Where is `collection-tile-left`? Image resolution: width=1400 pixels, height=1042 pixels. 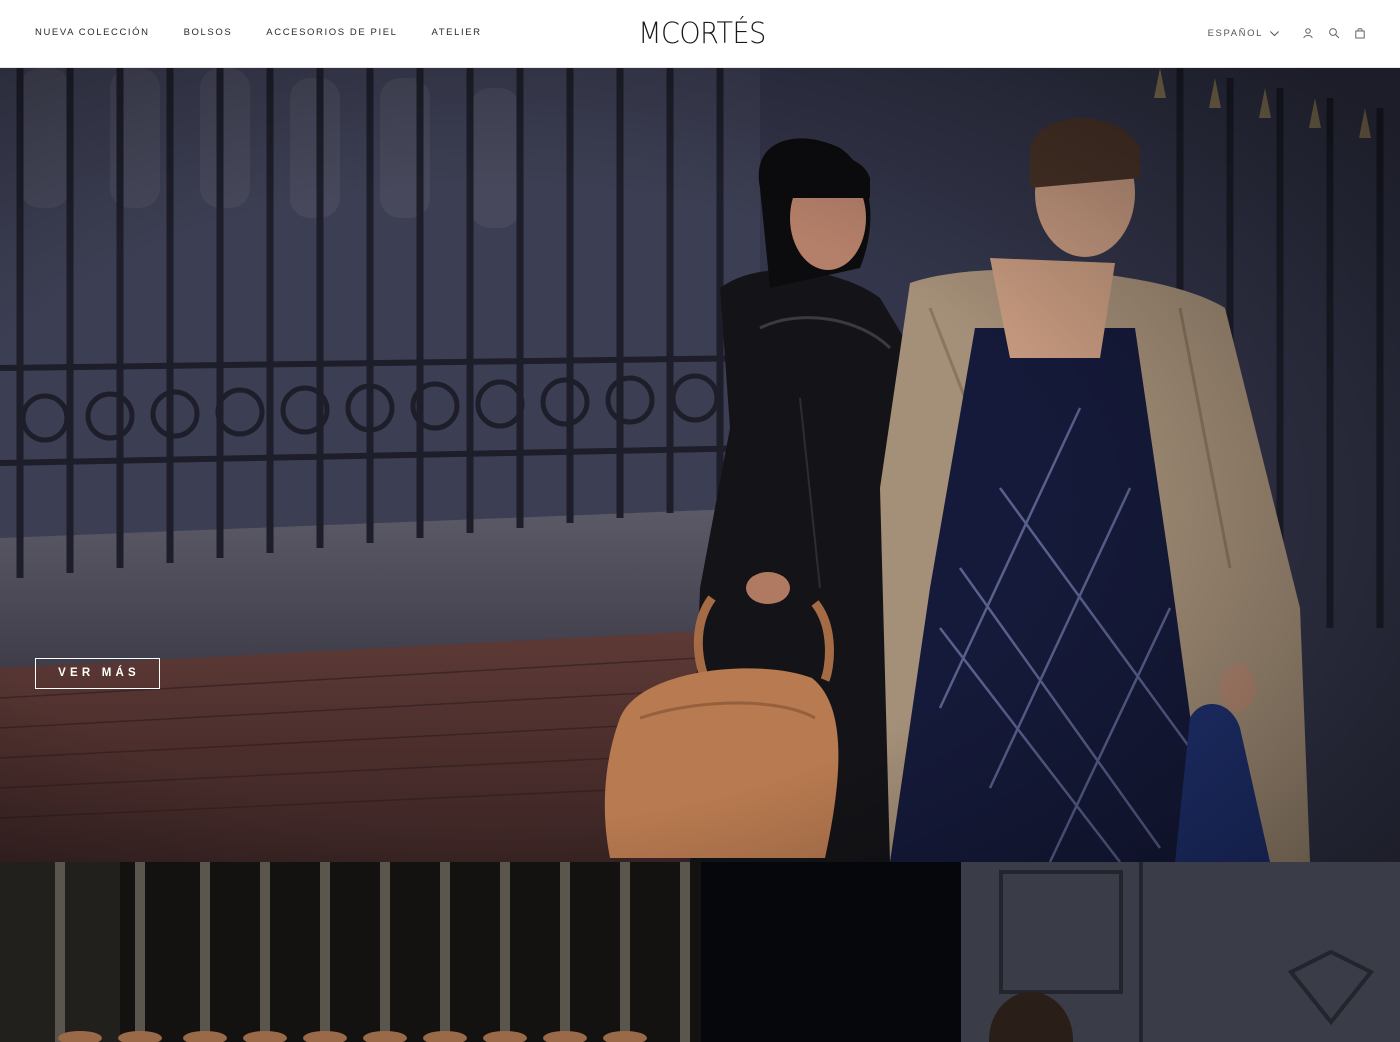
collection-tile-left is located at coordinates (350, 952).